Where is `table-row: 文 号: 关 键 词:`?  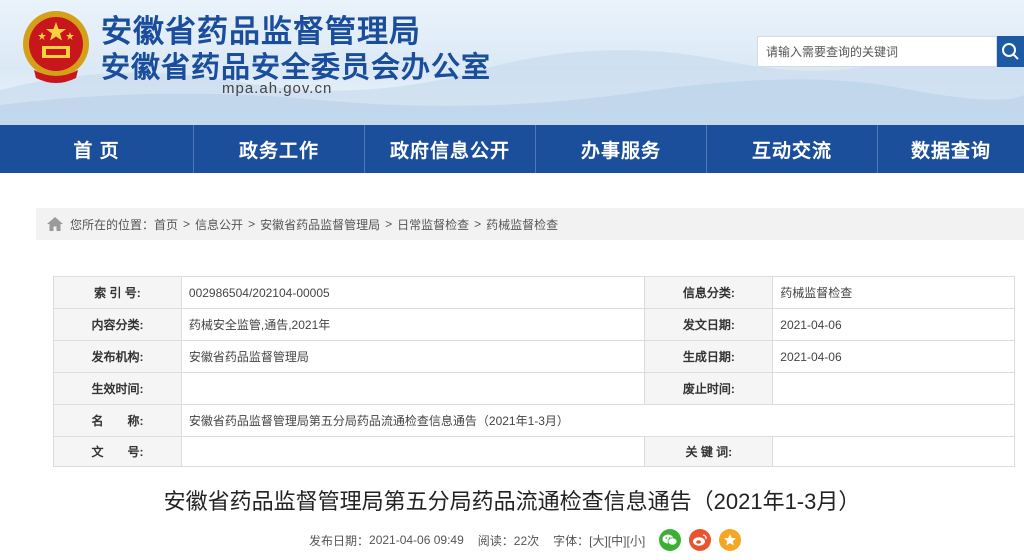
table-row: 文 号: 关 键 词: is located at coordinates (534, 451).